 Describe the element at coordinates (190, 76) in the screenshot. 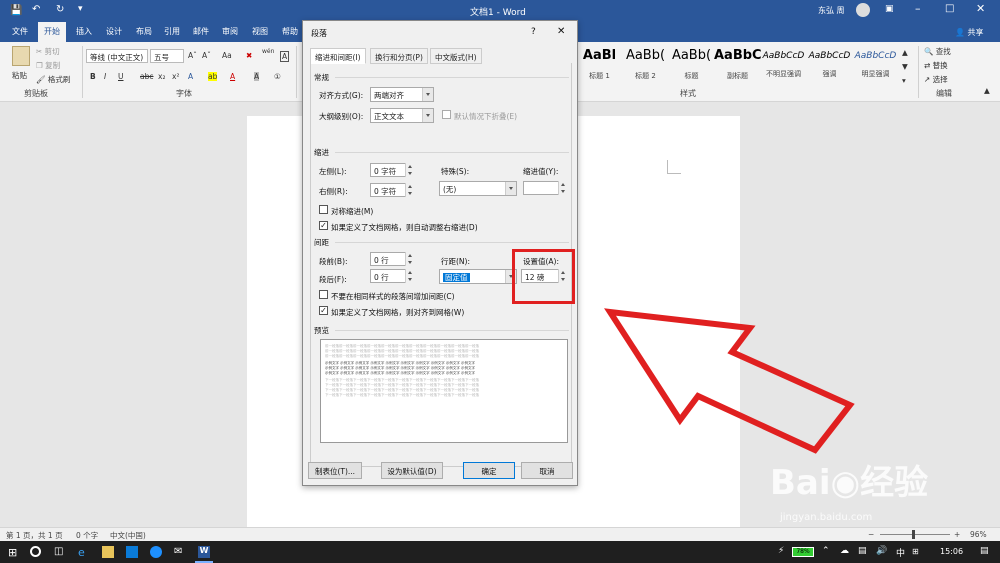

I see `text-effects-icon: A` at that location.